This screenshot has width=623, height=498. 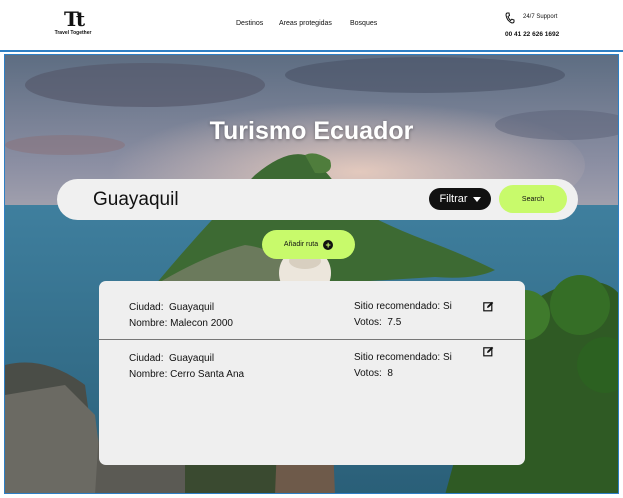 I want to click on add-route-button: Añadir ruta +, so click(x=308, y=244).